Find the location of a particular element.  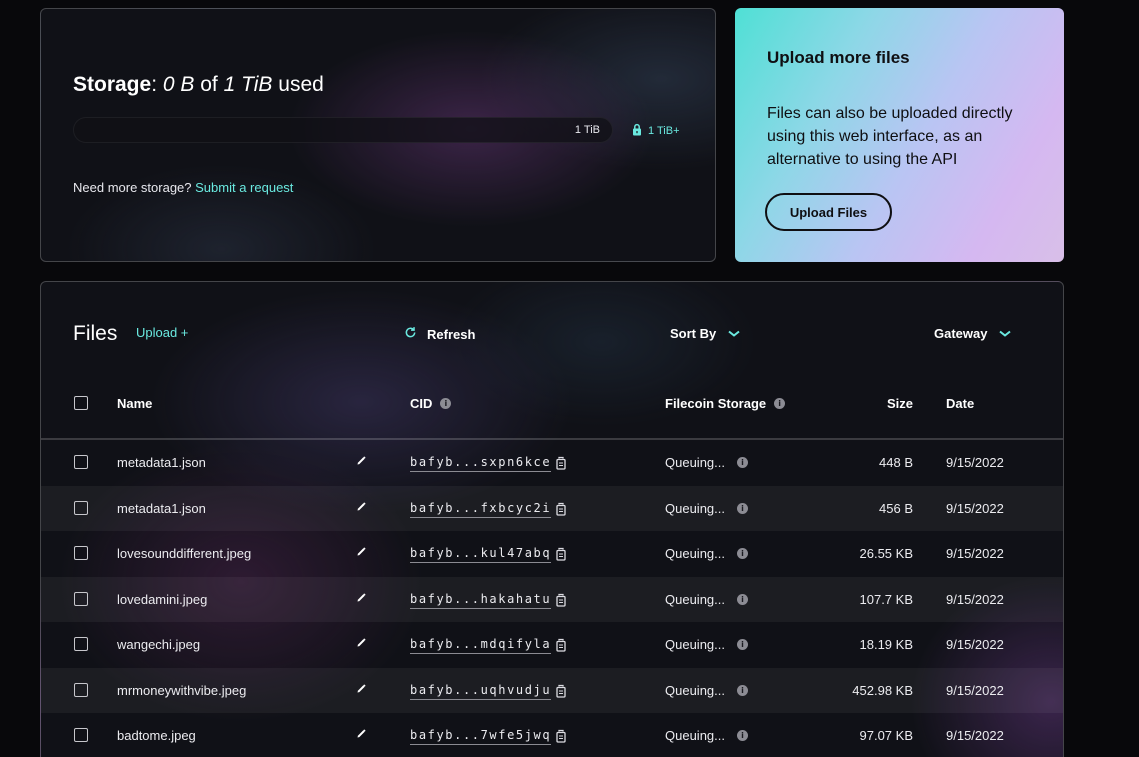

gateway-dropdown: Gateway is located at coordinates (973, 333).